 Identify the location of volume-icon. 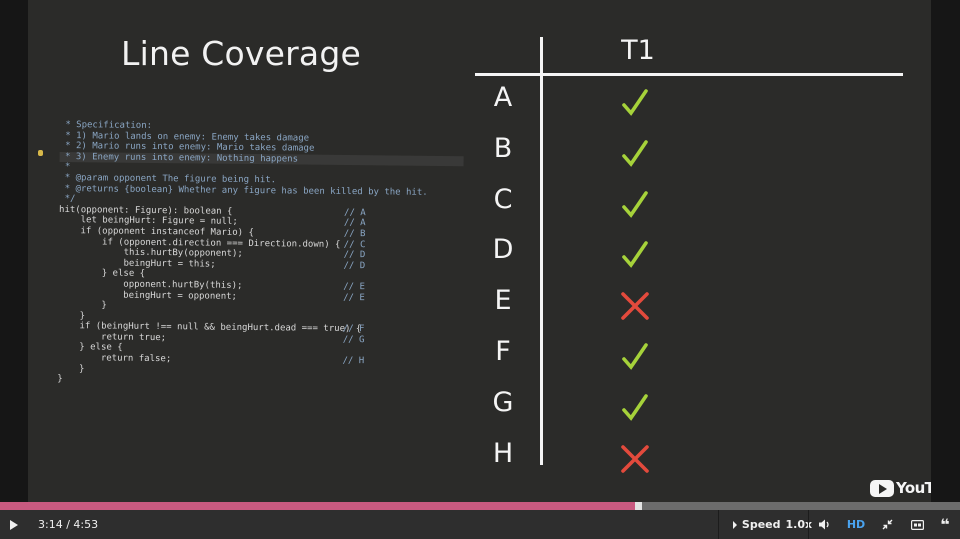
(824, 524).